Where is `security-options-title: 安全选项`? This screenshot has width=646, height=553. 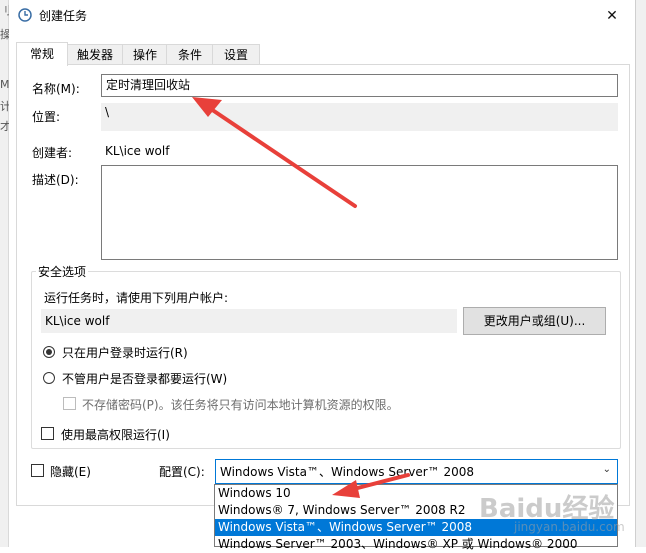 security-options-title: 安全选项 is located at coordinates (62, 271).